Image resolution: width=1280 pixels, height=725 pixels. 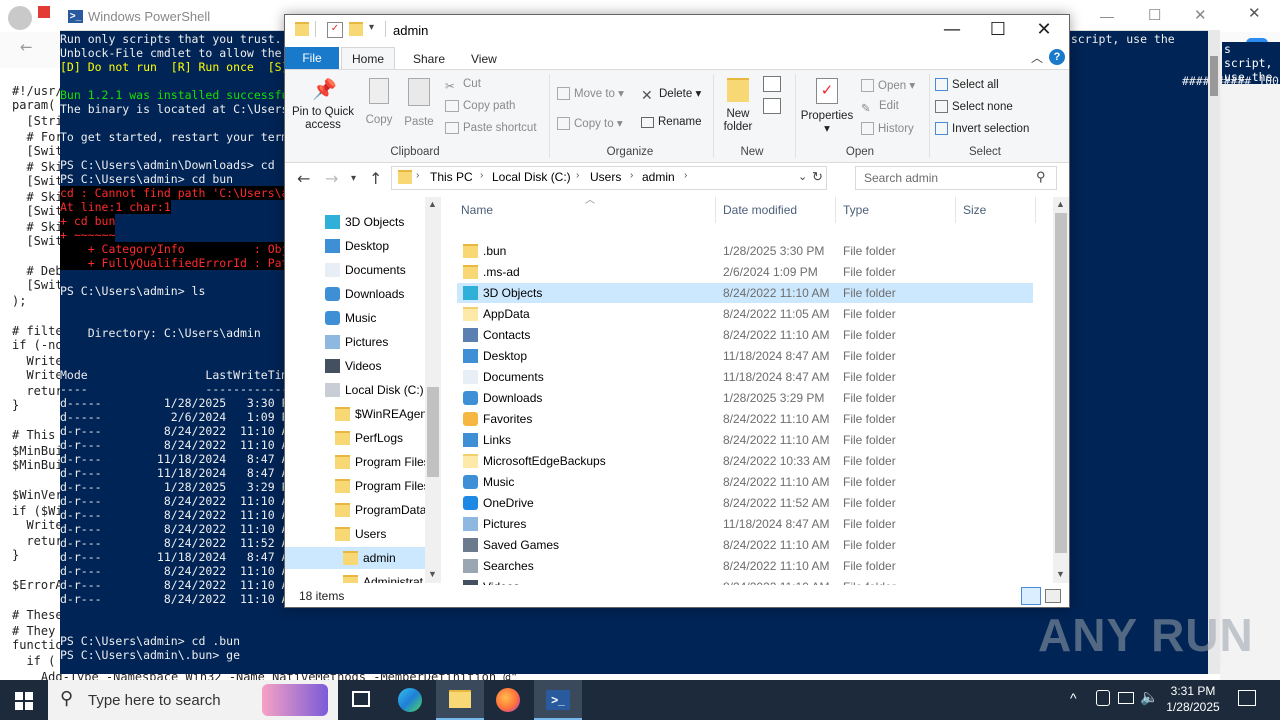 I want to click on recent-locations-chevron-icon: ▾, so click(x=353, y=178).